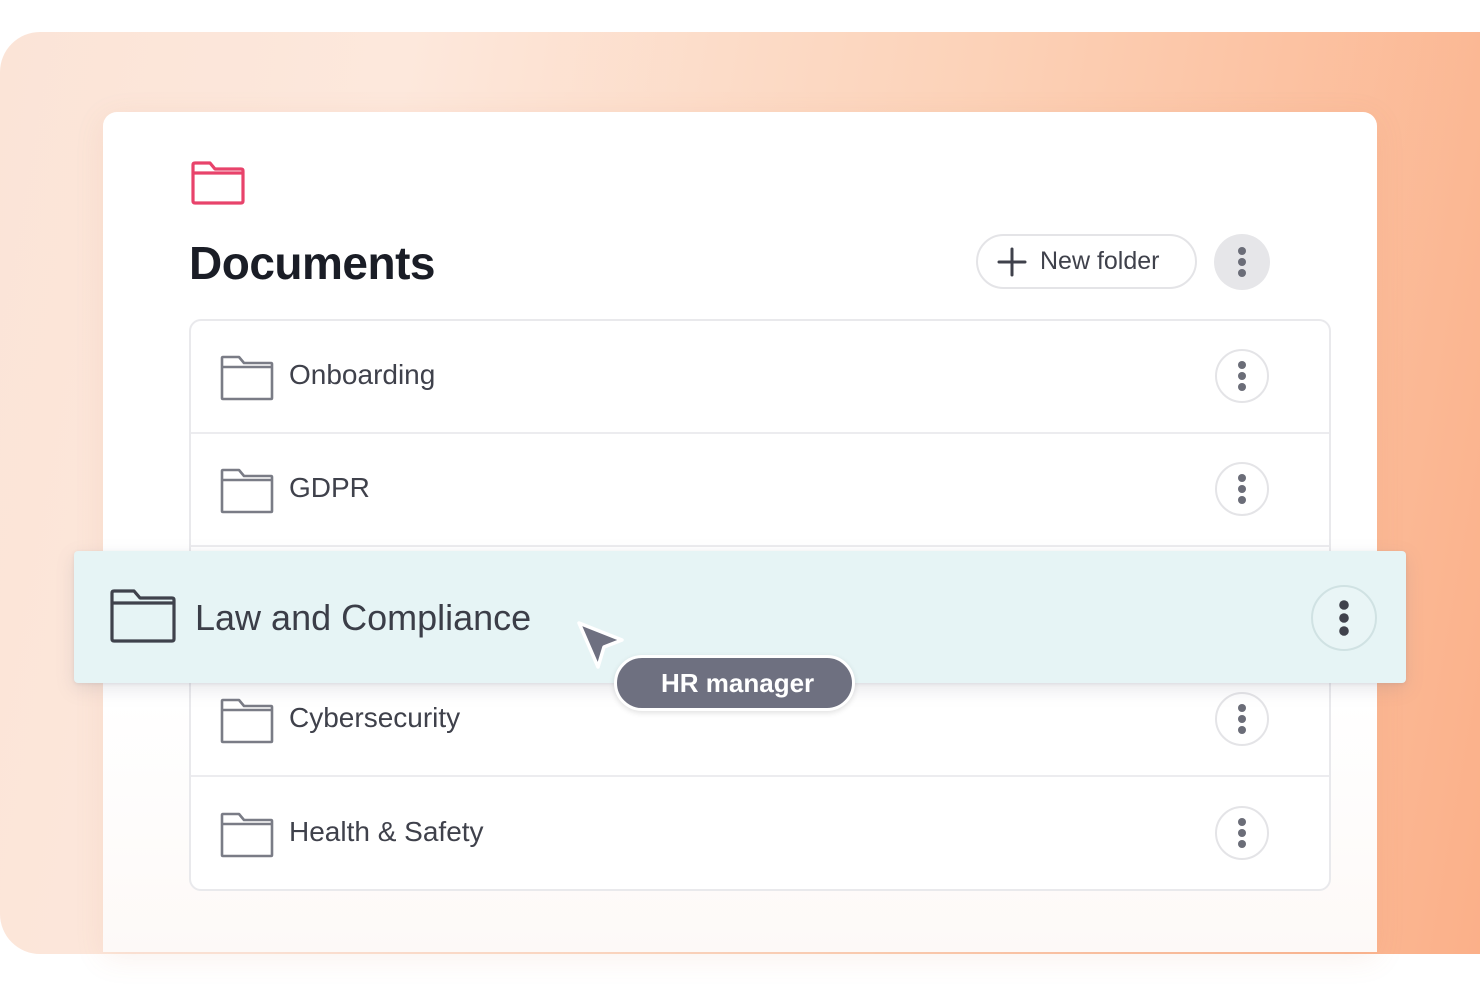  Describe the element at coordinates (1012, 261) in the screenshot. I see `plus-icon` at that location.